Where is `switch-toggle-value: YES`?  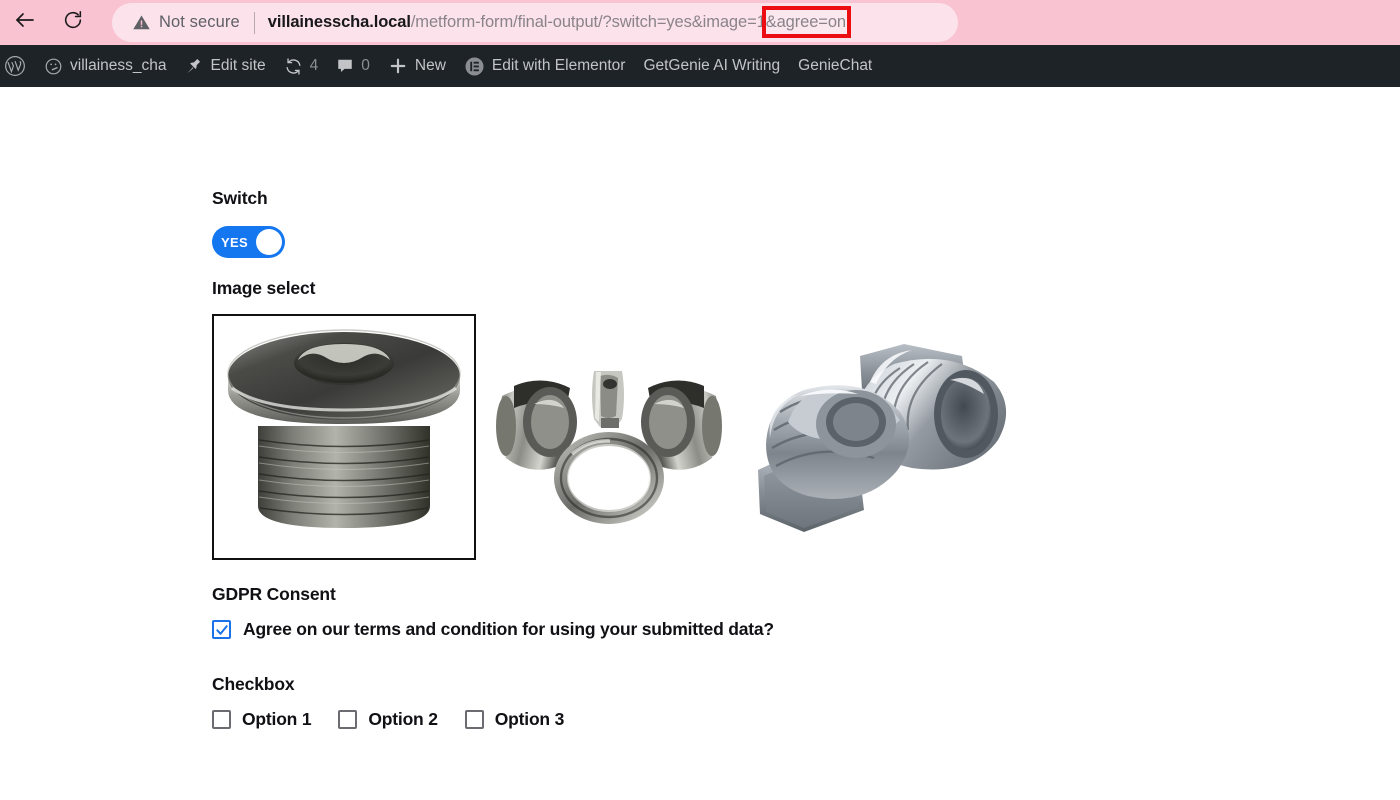
switch-toggle-value: YES is located at coordinates (234, 242).